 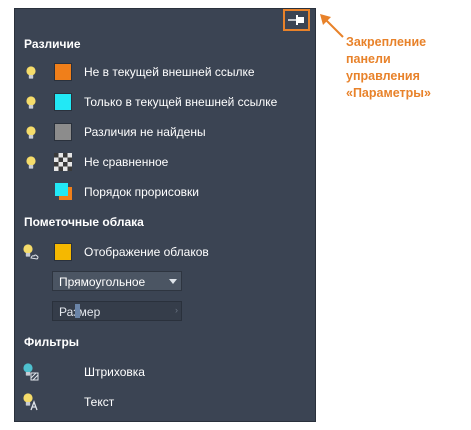 What do you see at coordinates (169, 72) in the screenshot?
I see `diff-label: Не в текущей внешней ссылке` at bounding box center [169, 72].